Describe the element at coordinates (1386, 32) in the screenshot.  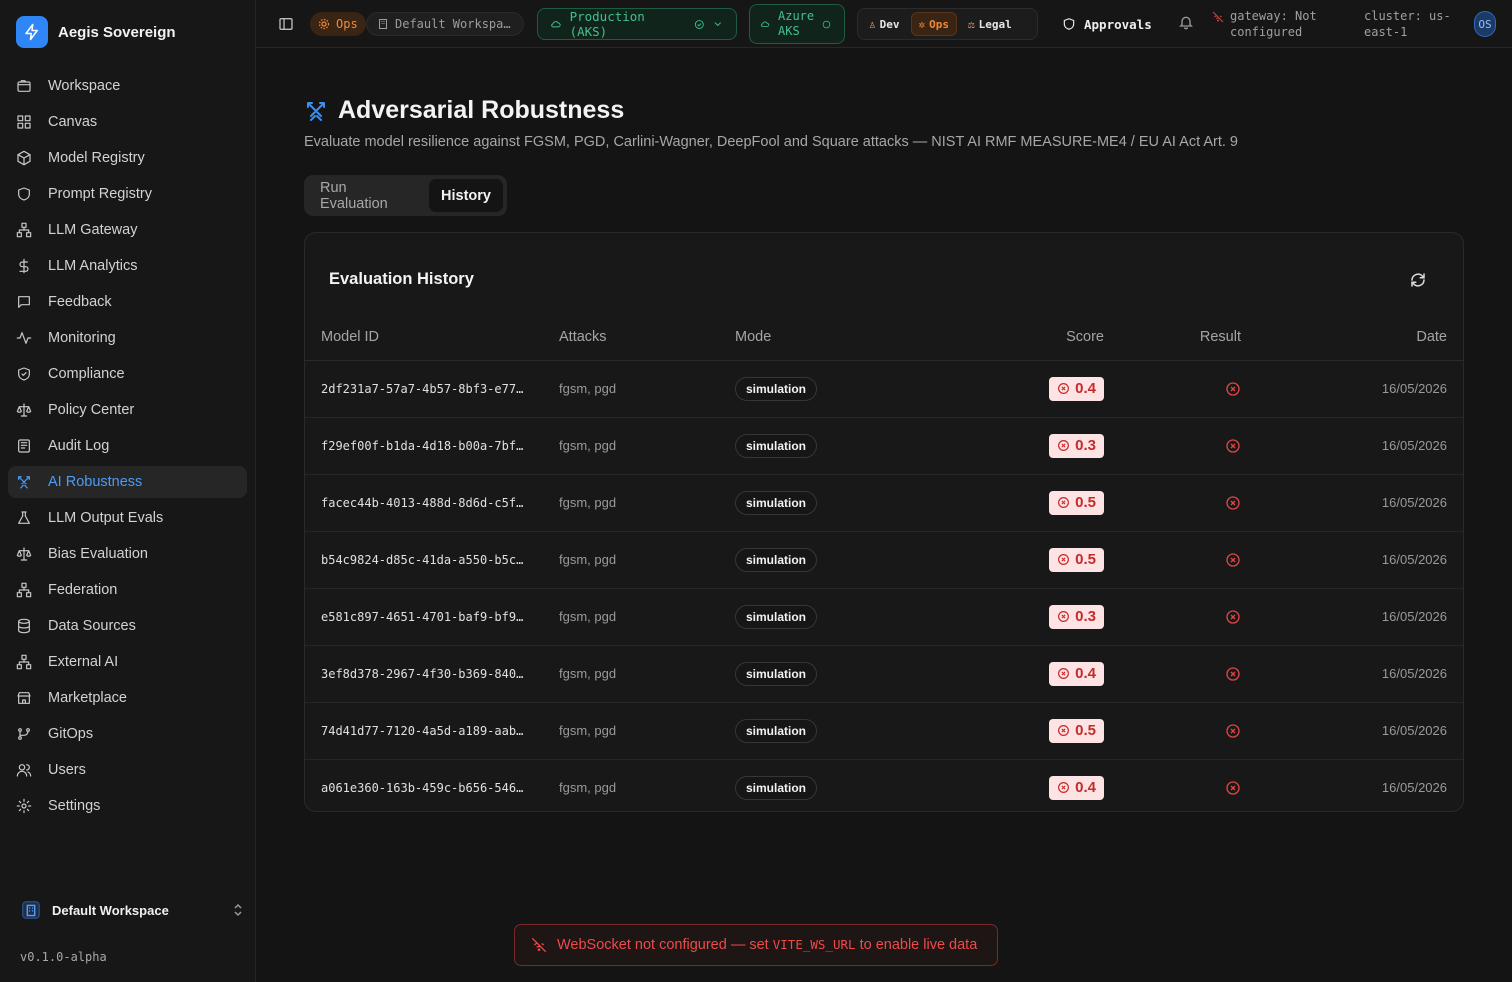
I see `cluster-status-line2: east-1` at that location.